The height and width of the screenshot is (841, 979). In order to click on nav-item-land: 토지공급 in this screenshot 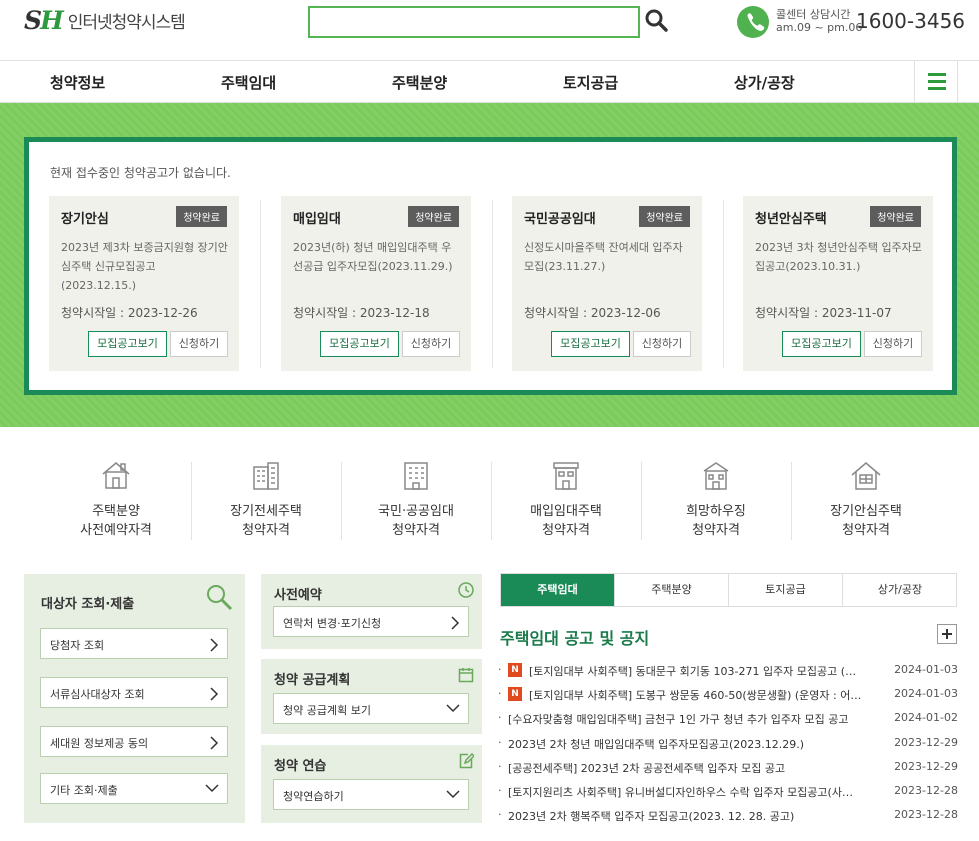, I will do `click(590, 82)`.